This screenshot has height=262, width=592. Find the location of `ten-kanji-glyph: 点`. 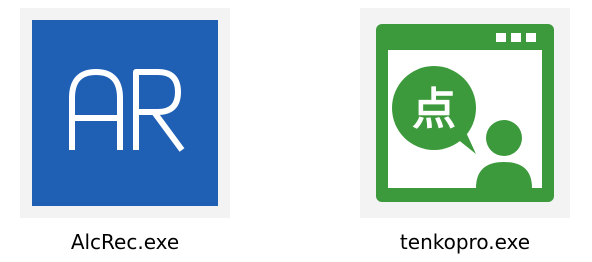

ten-kanji-glyph: 点 is located at coordinates (434, 109).